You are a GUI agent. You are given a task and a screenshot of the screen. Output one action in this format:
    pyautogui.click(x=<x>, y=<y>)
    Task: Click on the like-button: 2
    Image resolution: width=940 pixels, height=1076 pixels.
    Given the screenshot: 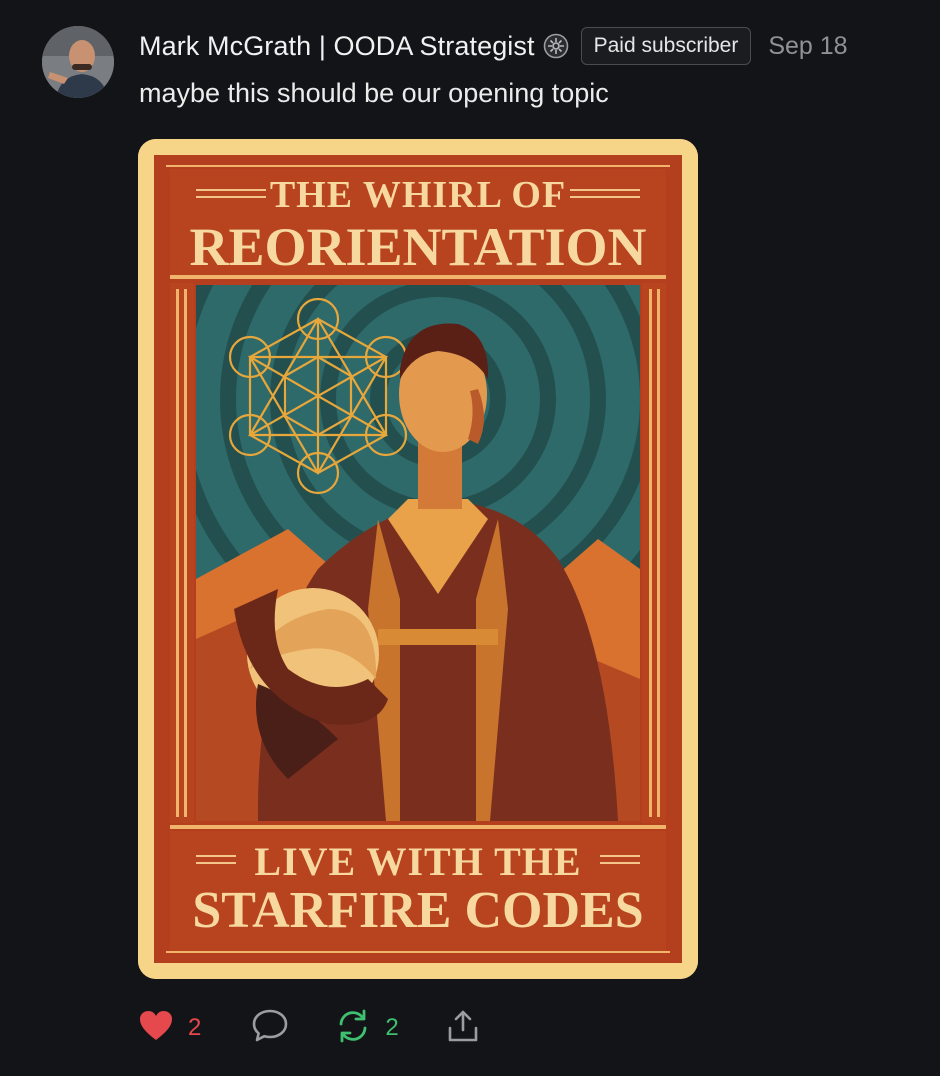 What is the action you would take?
    pyautogui.click(x=169, y=1028)
    